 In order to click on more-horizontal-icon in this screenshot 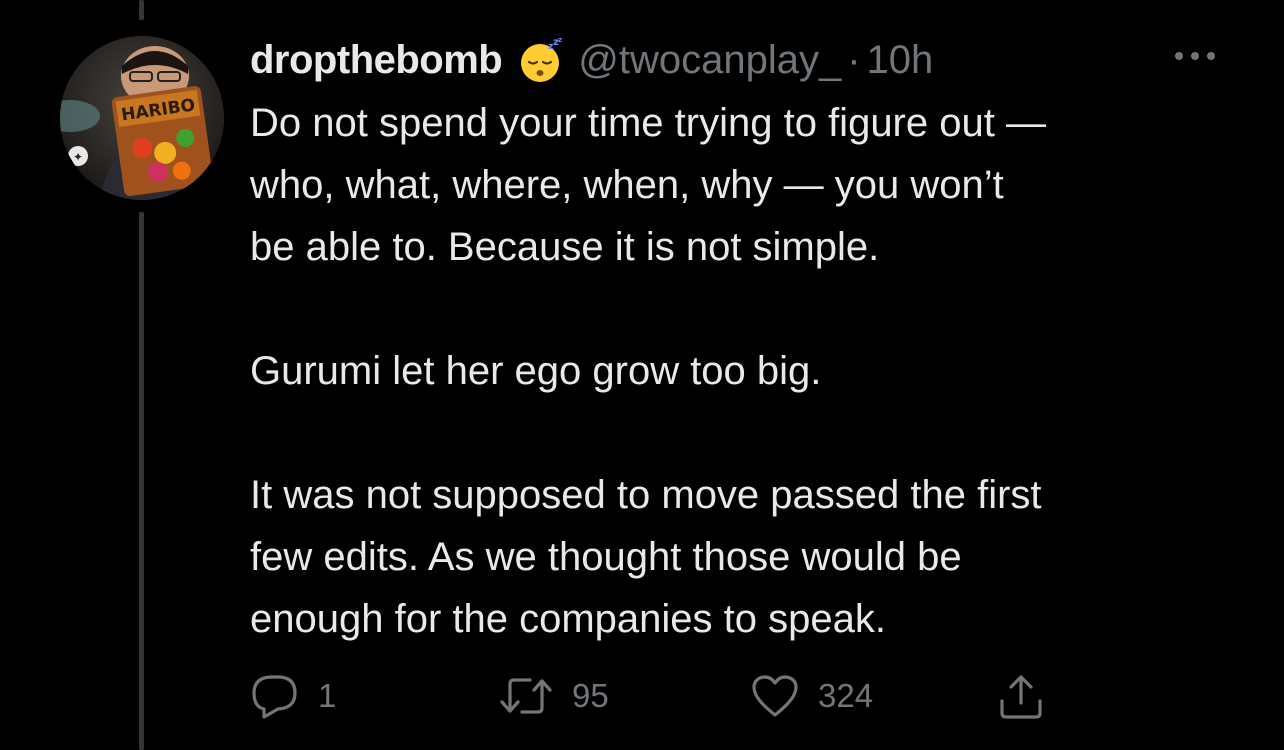, I will do `click(1195, 56)`.